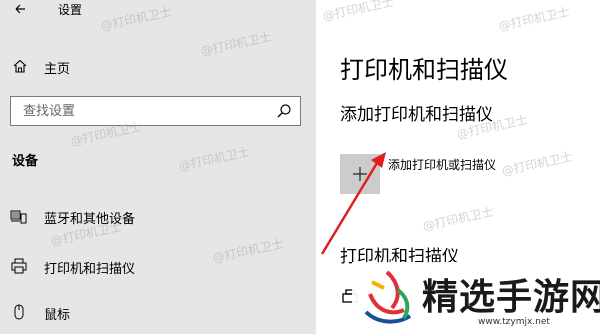 The image size is (600, 334). What do you see at coordinates (158, 312) in the screenshot?
I see `sidebar-item-mouse: 鼠标` at bounding box center [158, 312].